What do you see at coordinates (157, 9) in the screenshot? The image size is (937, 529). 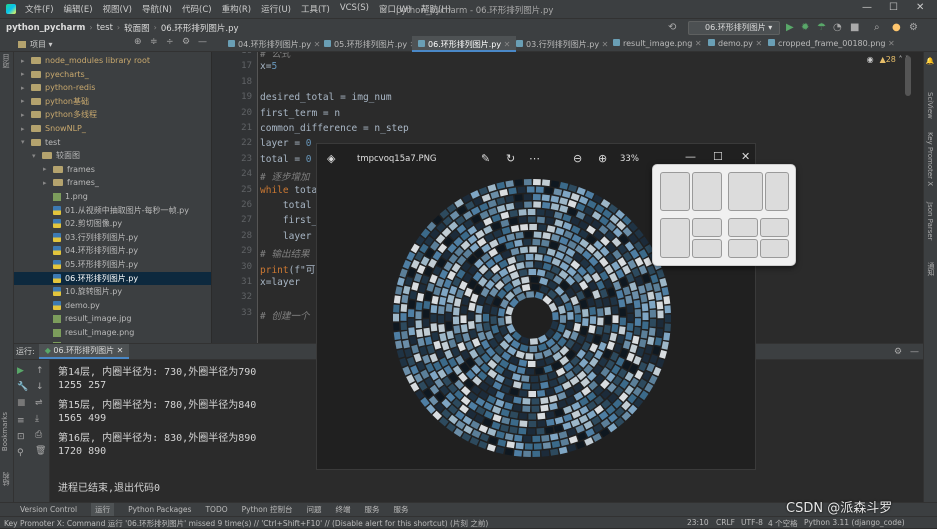 I see `menu-item: 导航(N)` at bounding box center [157, 9].